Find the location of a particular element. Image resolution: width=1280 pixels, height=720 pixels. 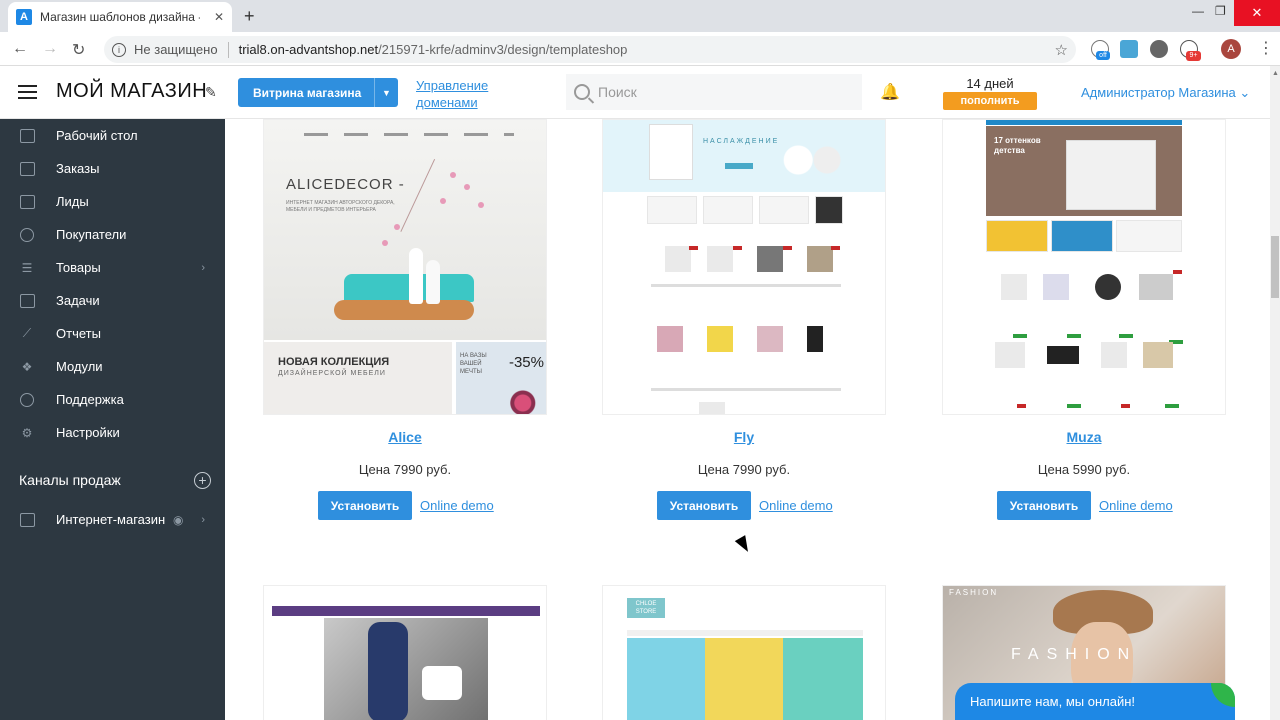

template-card is located at coordinates (405, 652).